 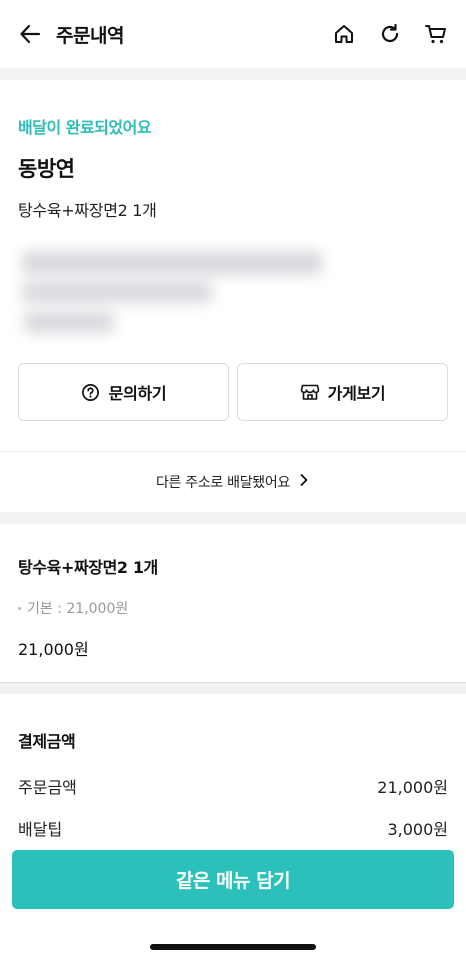 I want to click on bullet-icon, so click(x=19, y=608).